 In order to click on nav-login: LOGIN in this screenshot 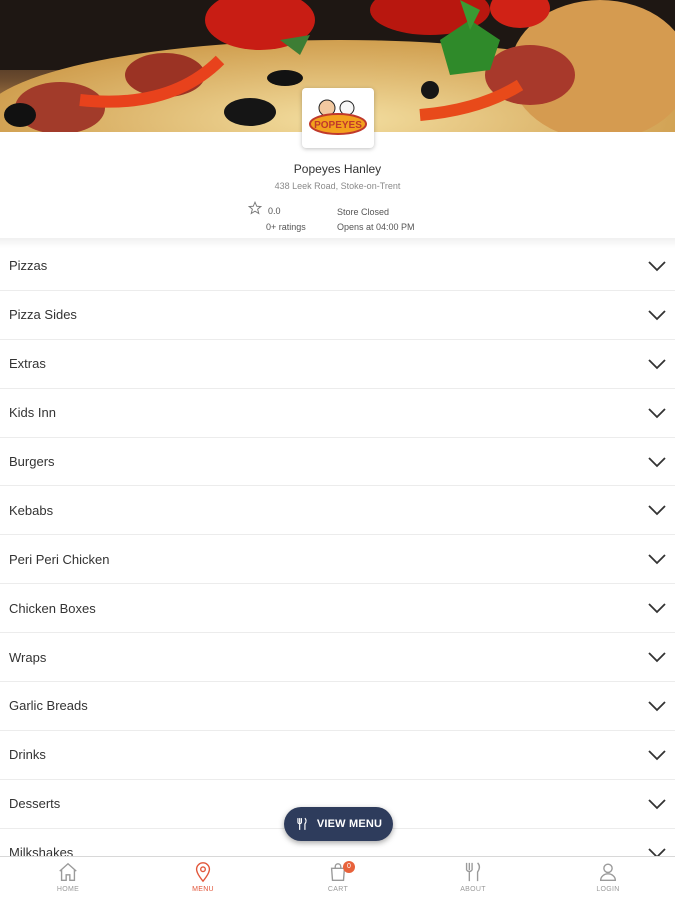, I will do `click(608, 880)`.